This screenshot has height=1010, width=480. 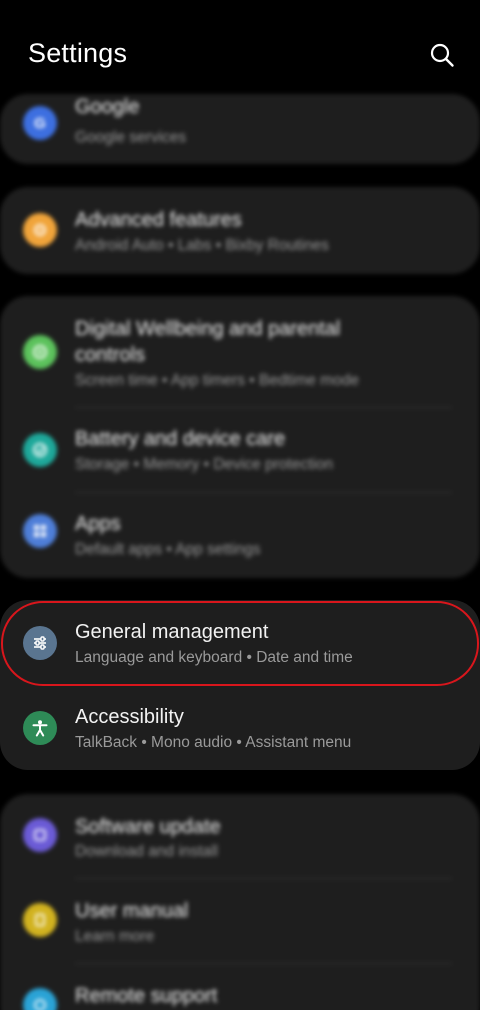 I want to click on settings-item-label: Accessibility, so click(x=129, y=717).